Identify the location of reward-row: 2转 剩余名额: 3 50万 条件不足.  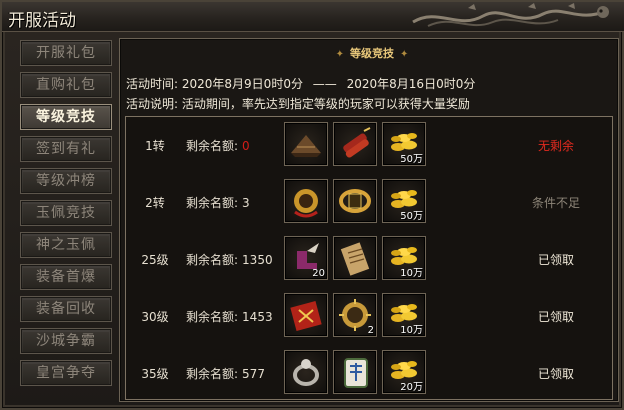
(369, 202).